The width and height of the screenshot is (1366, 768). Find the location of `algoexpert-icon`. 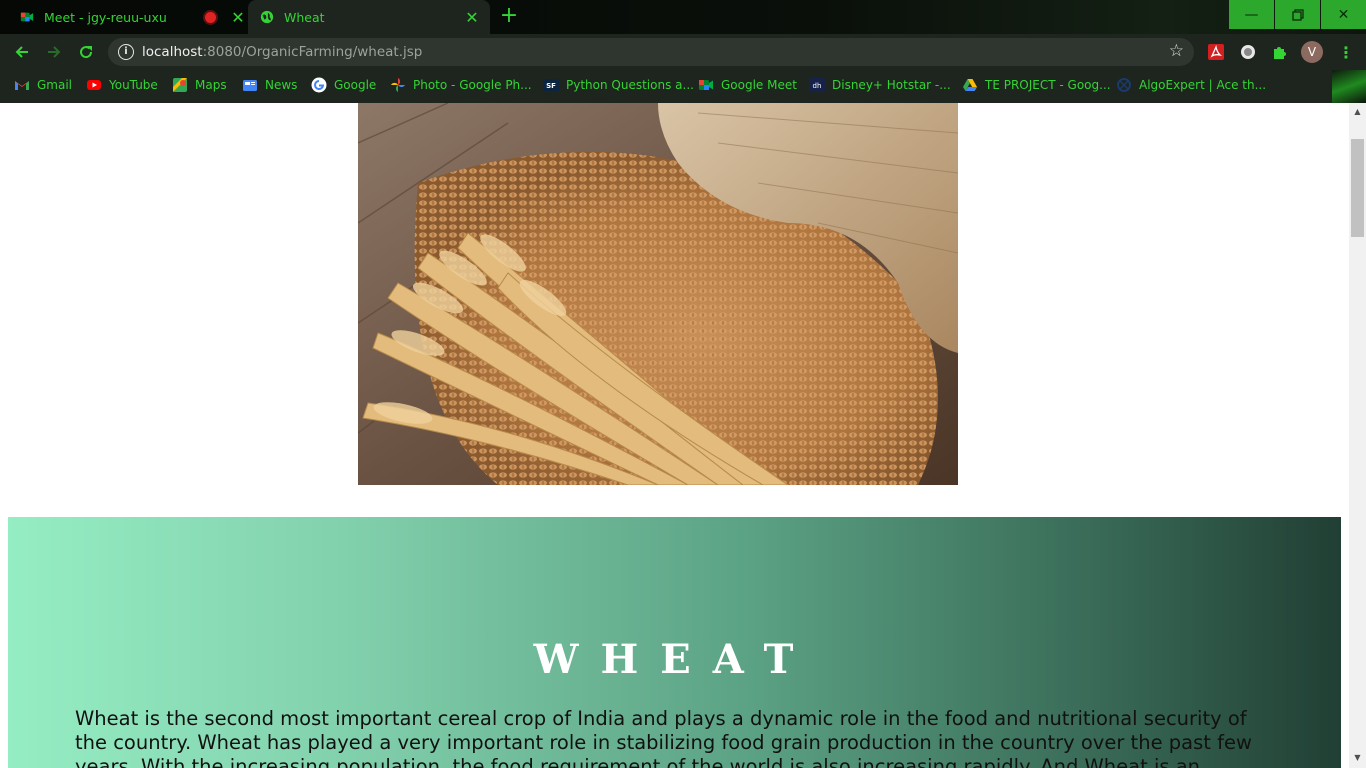

algoexpert-icon is located at coordinates (1124, 85).